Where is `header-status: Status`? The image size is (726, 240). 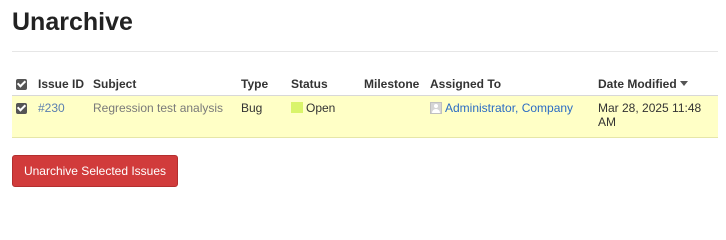
header-status: Status is located at coordinates (323, 84).